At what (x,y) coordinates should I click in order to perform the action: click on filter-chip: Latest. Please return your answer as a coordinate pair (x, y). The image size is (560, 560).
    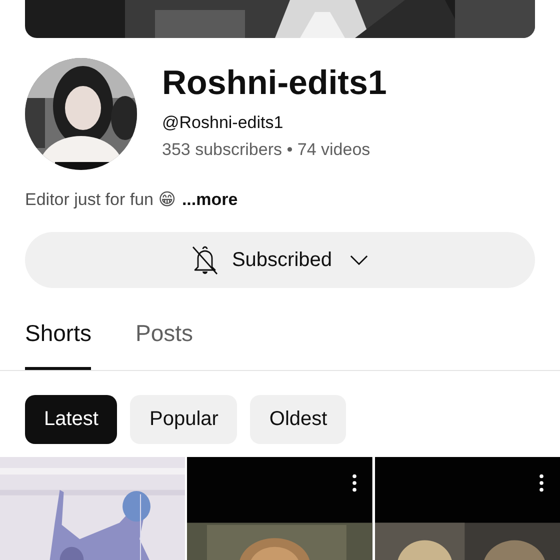
    Looking at the image, I should click on (71, 419).